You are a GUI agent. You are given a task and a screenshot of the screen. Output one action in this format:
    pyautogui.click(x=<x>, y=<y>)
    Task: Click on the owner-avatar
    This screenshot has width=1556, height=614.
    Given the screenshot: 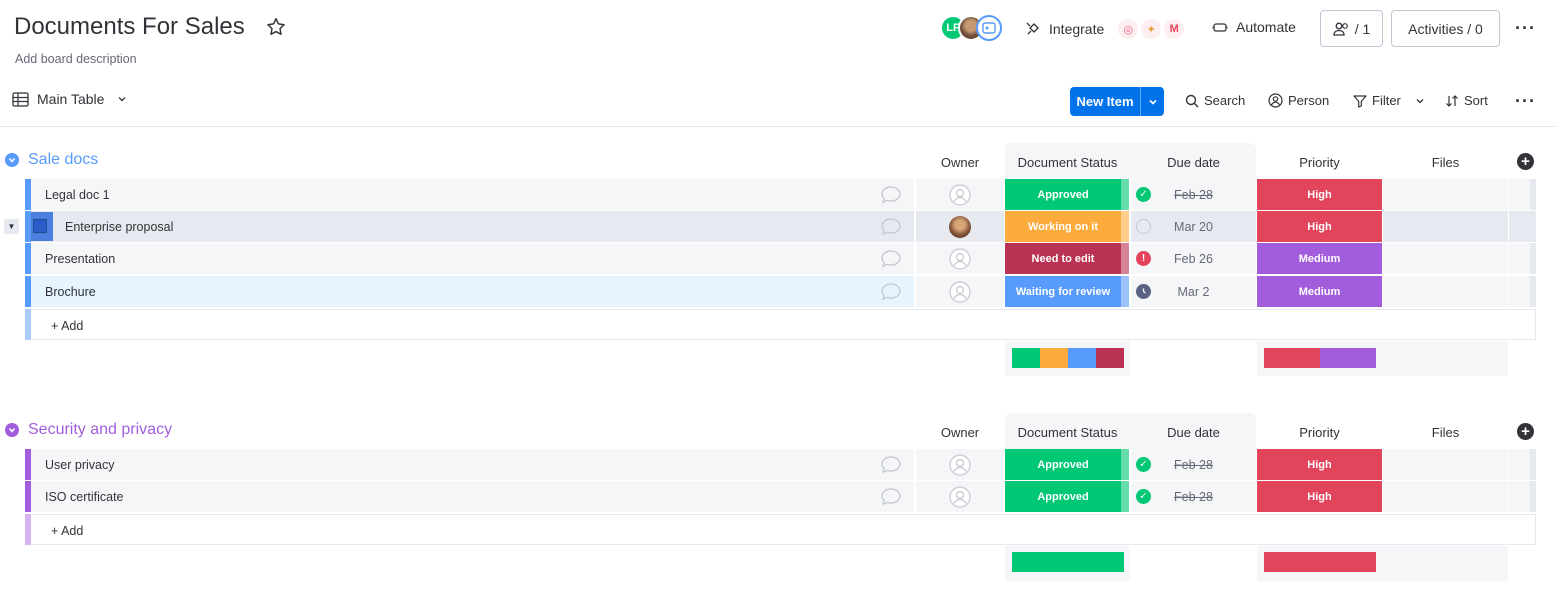 What is the action you would take?
    pyautogui.click(x=960, y=226)
    